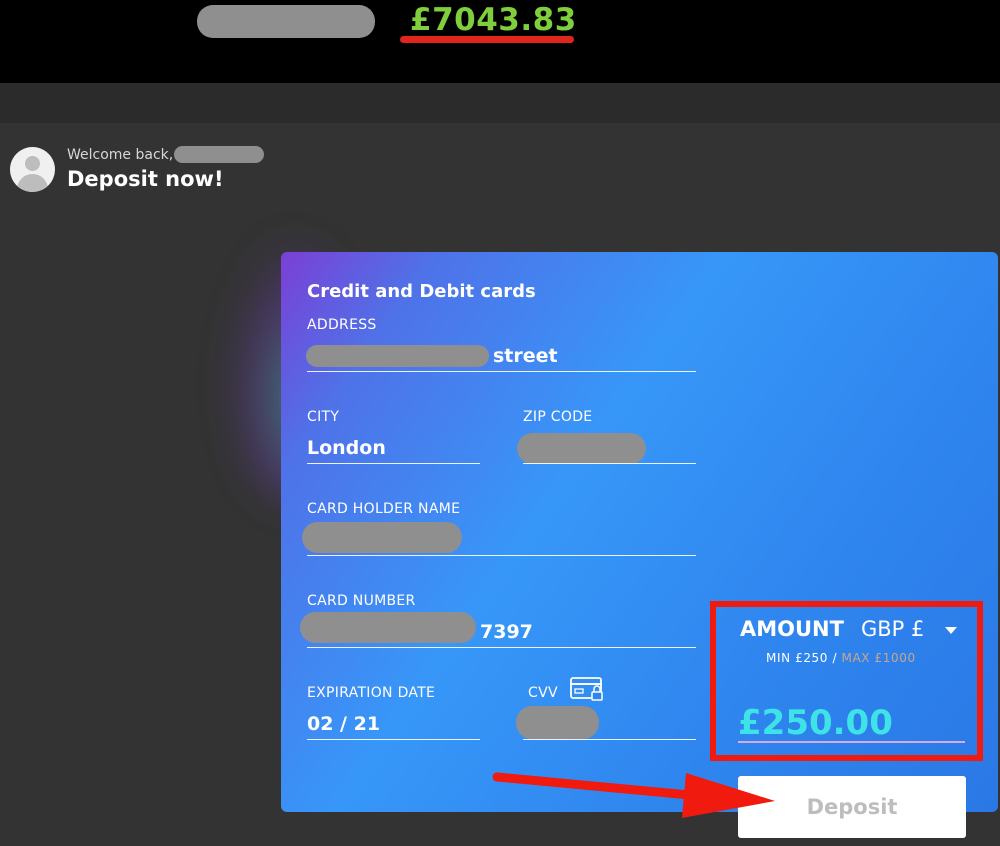 This screenshot has width=1000, height=846. Describe the element at coordinates (525, 356) in the screenshot. I see `address-field: street` at that location.